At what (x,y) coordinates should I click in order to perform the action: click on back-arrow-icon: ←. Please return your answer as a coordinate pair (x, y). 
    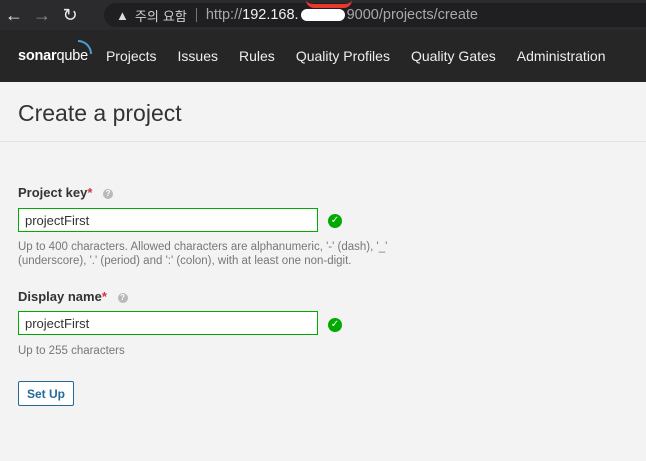
    Looking at the image, I should click on (14, 15).